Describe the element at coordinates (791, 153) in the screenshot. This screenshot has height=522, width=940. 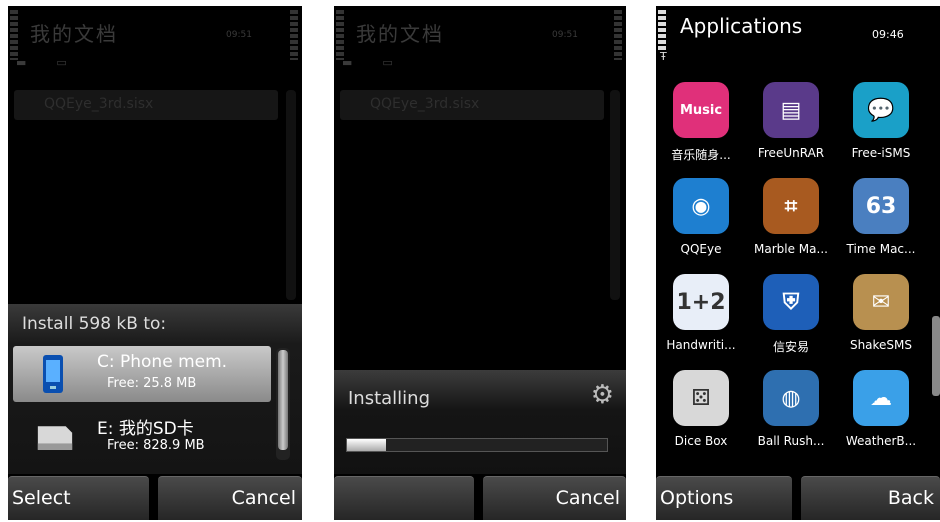
I see `app-label: FreeUnRAR` at that location.